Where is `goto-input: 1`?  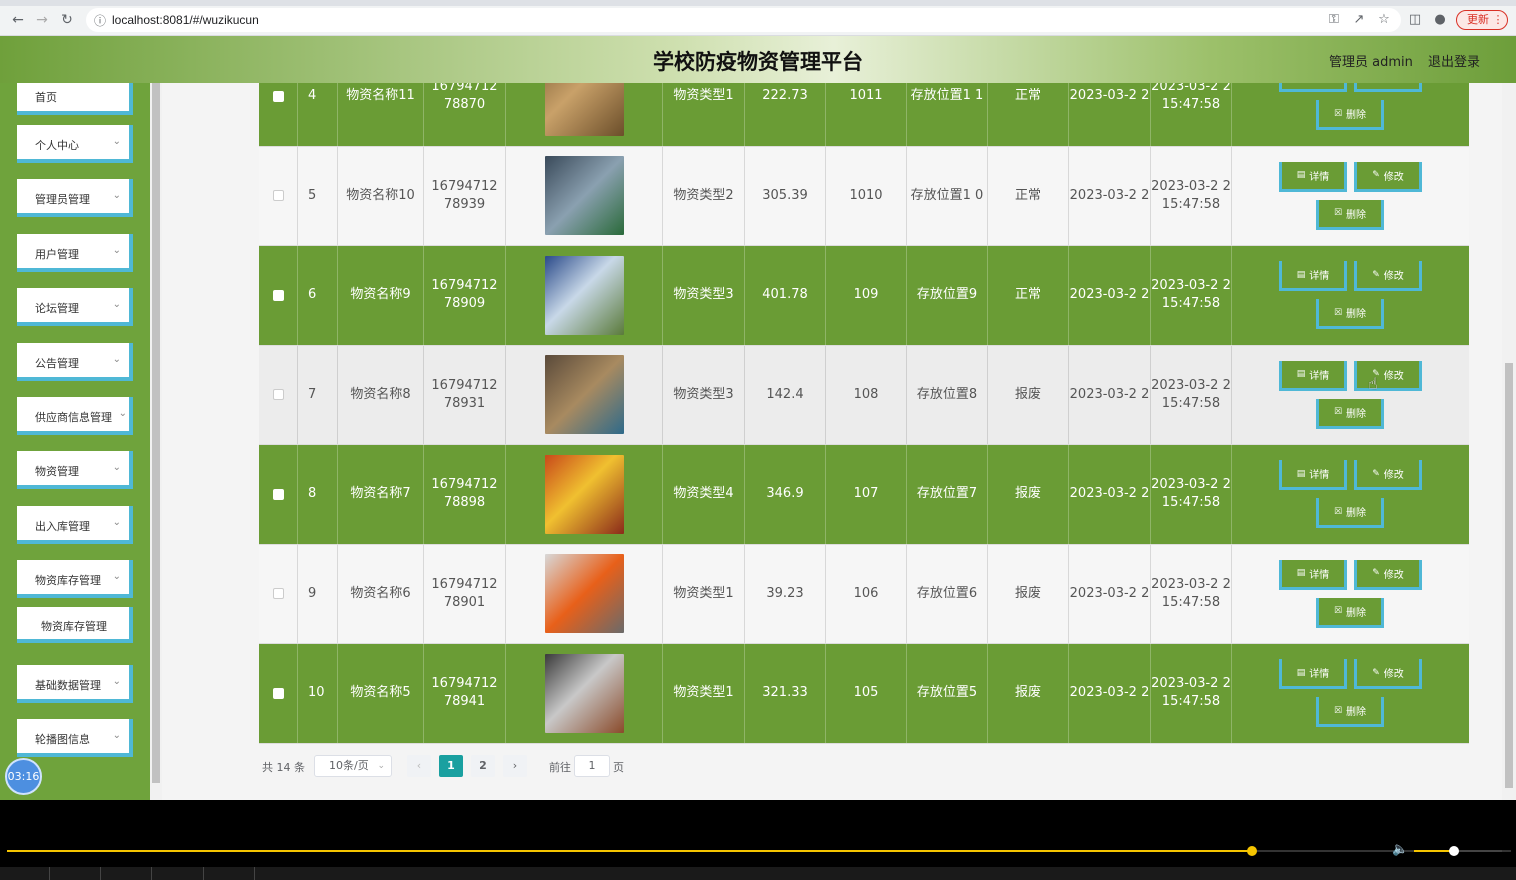
goto-input: 1 is located at coordinates (592, 766).